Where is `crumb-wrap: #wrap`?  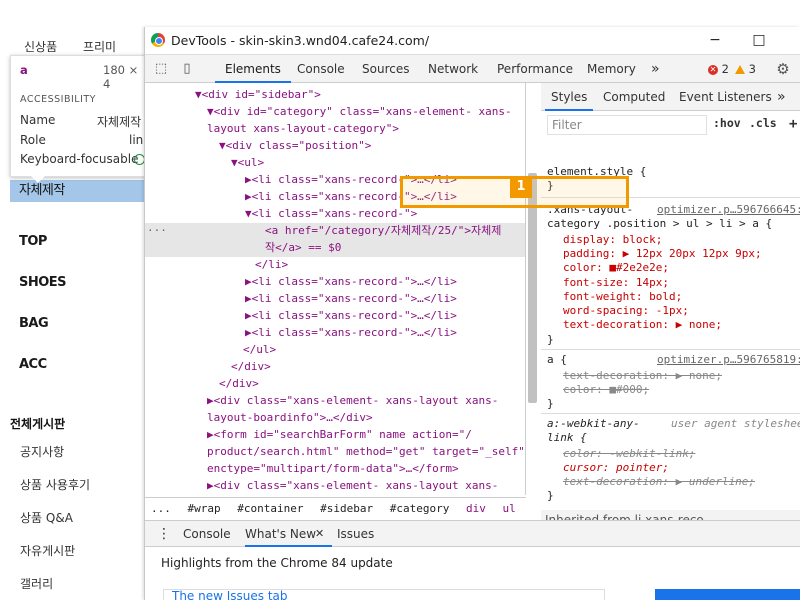 crumb-wrap: #wrap is located at coordinates (204, 508).